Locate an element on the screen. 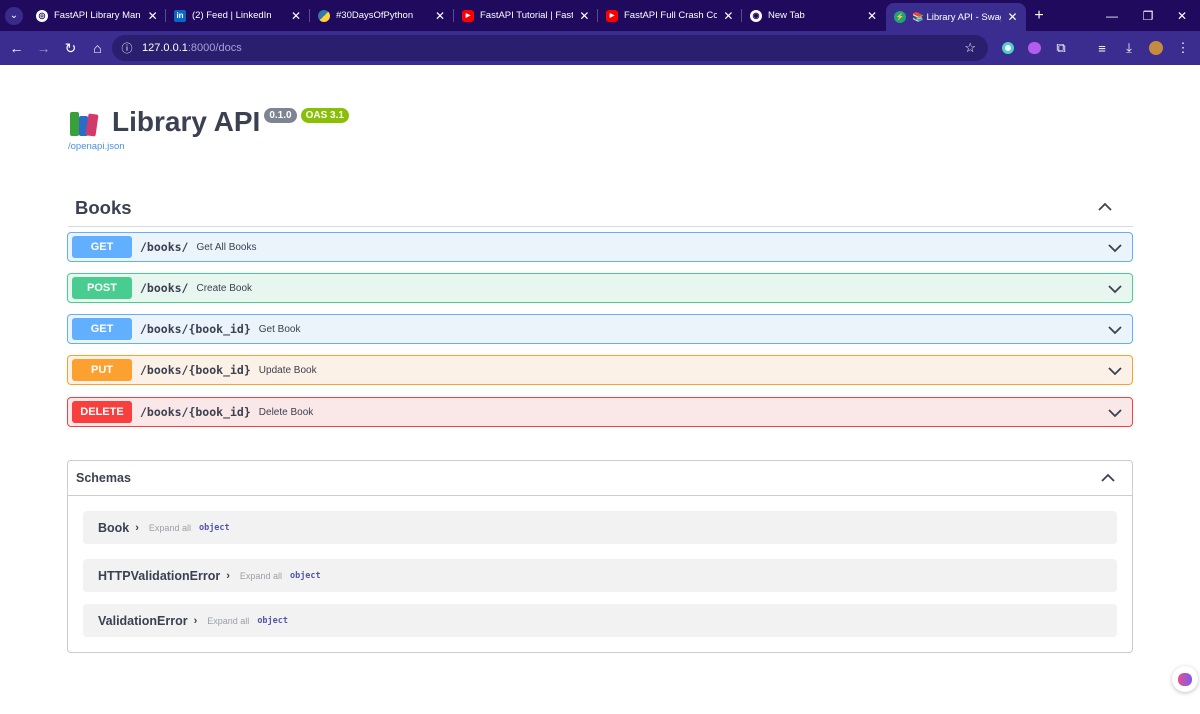  tab-title: FastAPI Library Manag is located at coordinates (97, 15).